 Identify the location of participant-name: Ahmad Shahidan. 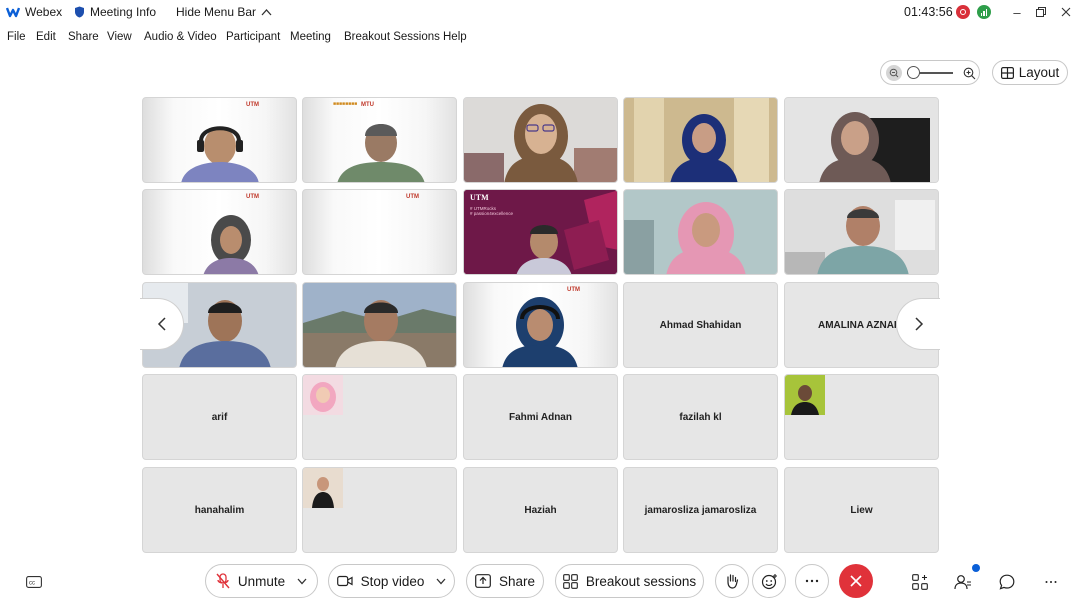
(700, 325).